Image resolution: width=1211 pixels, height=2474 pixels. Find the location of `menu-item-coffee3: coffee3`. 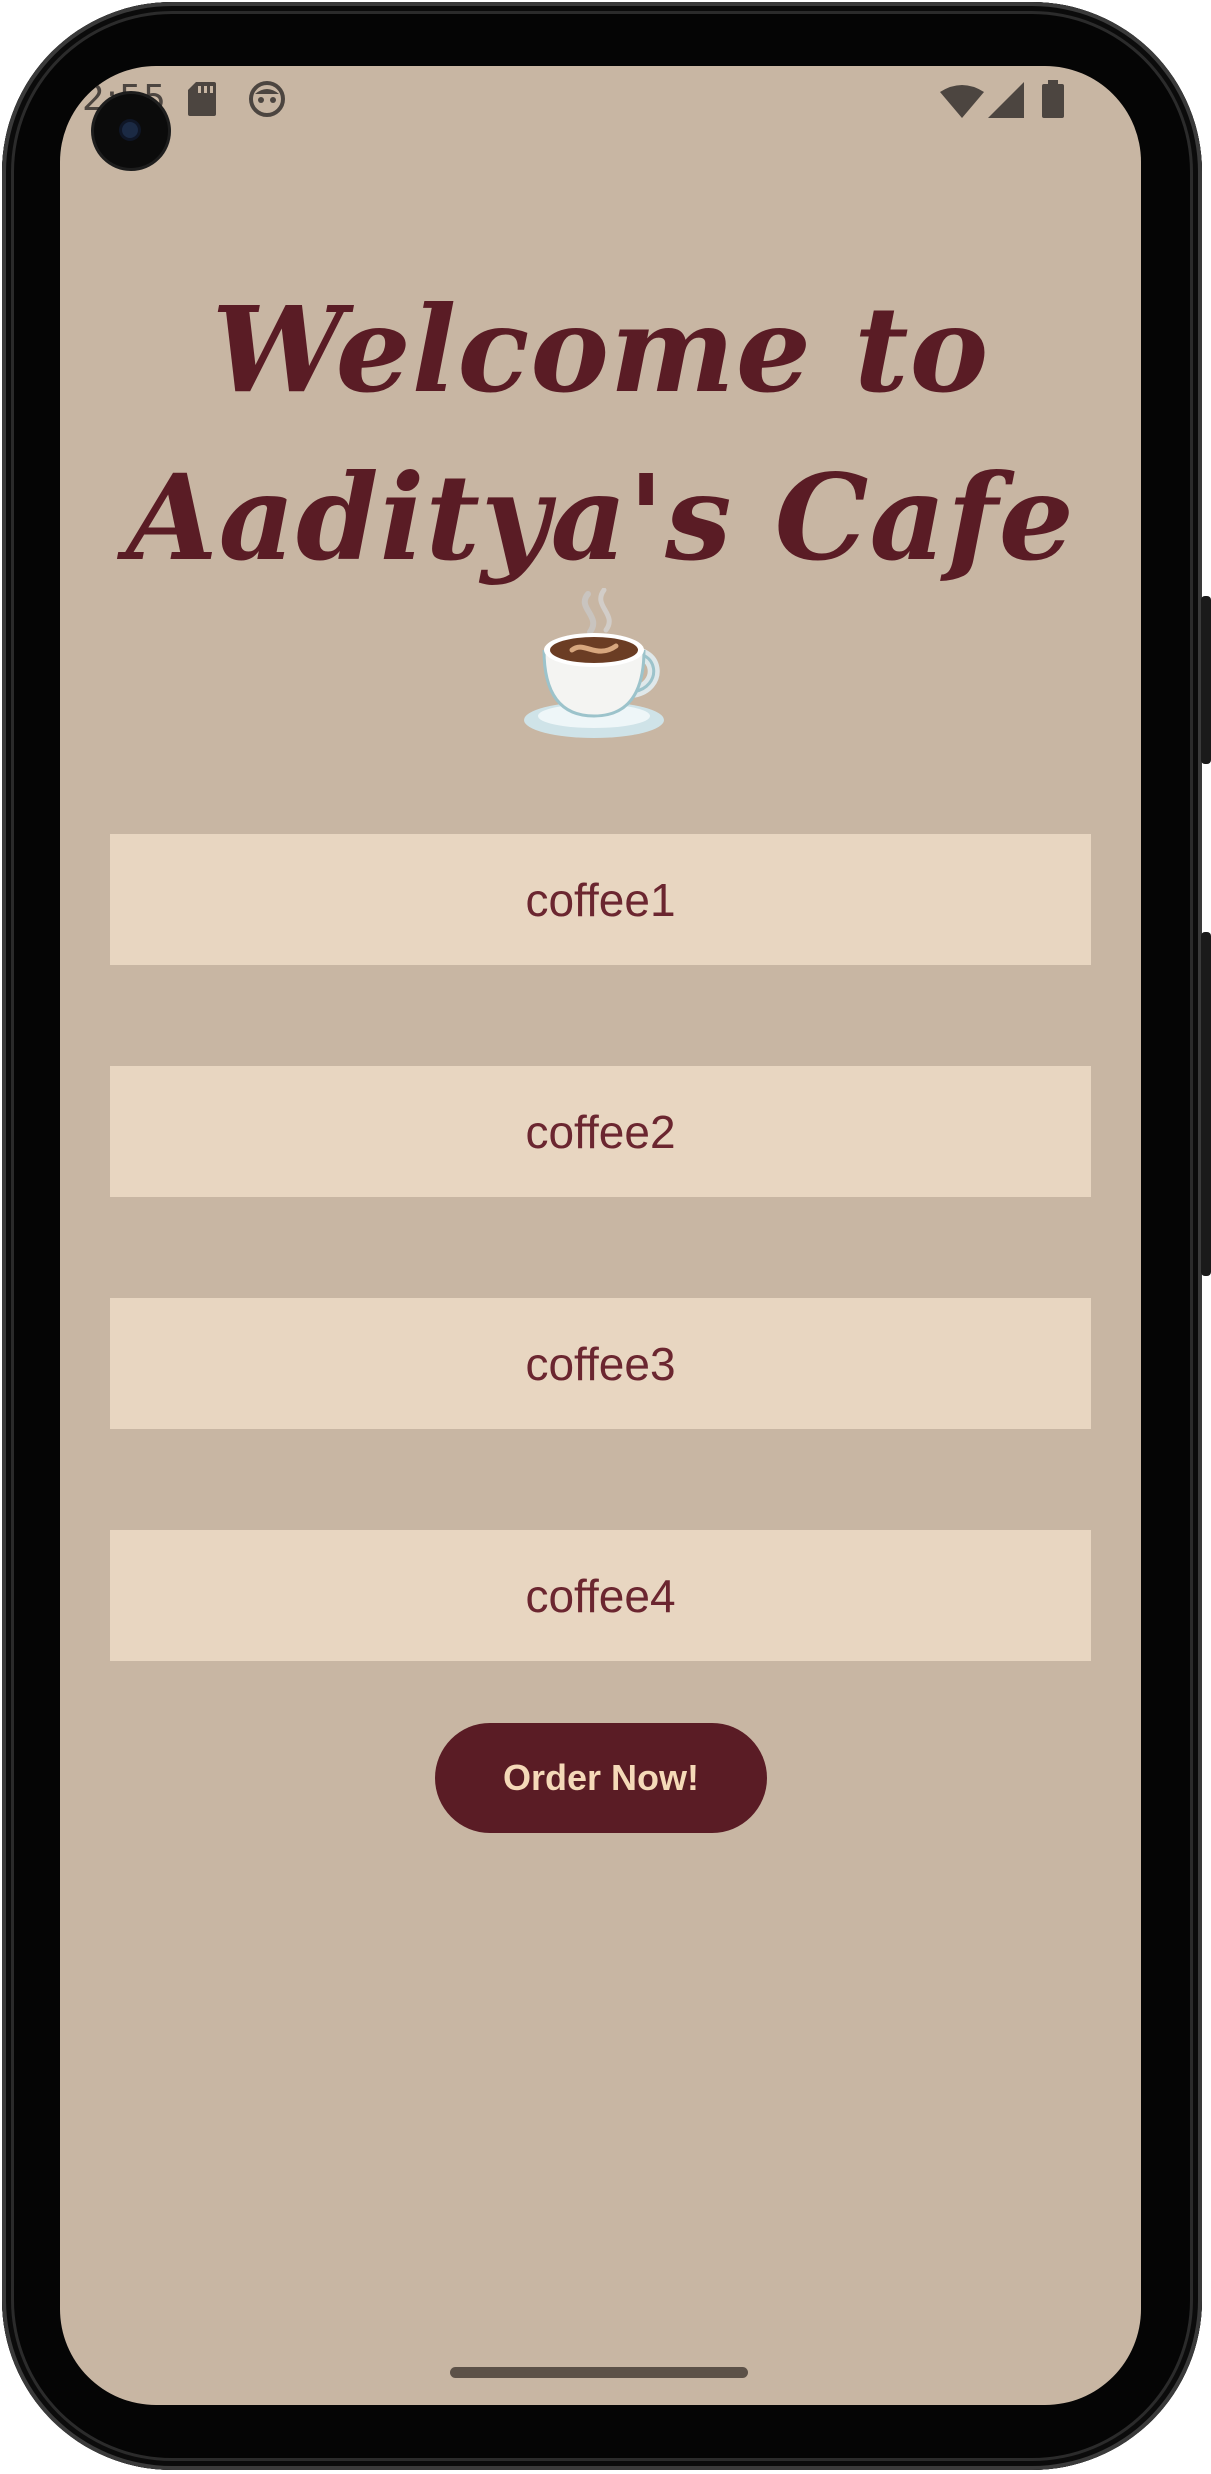

menu-item-coffee3: coffee3 is located at coordinates (600, 1363).